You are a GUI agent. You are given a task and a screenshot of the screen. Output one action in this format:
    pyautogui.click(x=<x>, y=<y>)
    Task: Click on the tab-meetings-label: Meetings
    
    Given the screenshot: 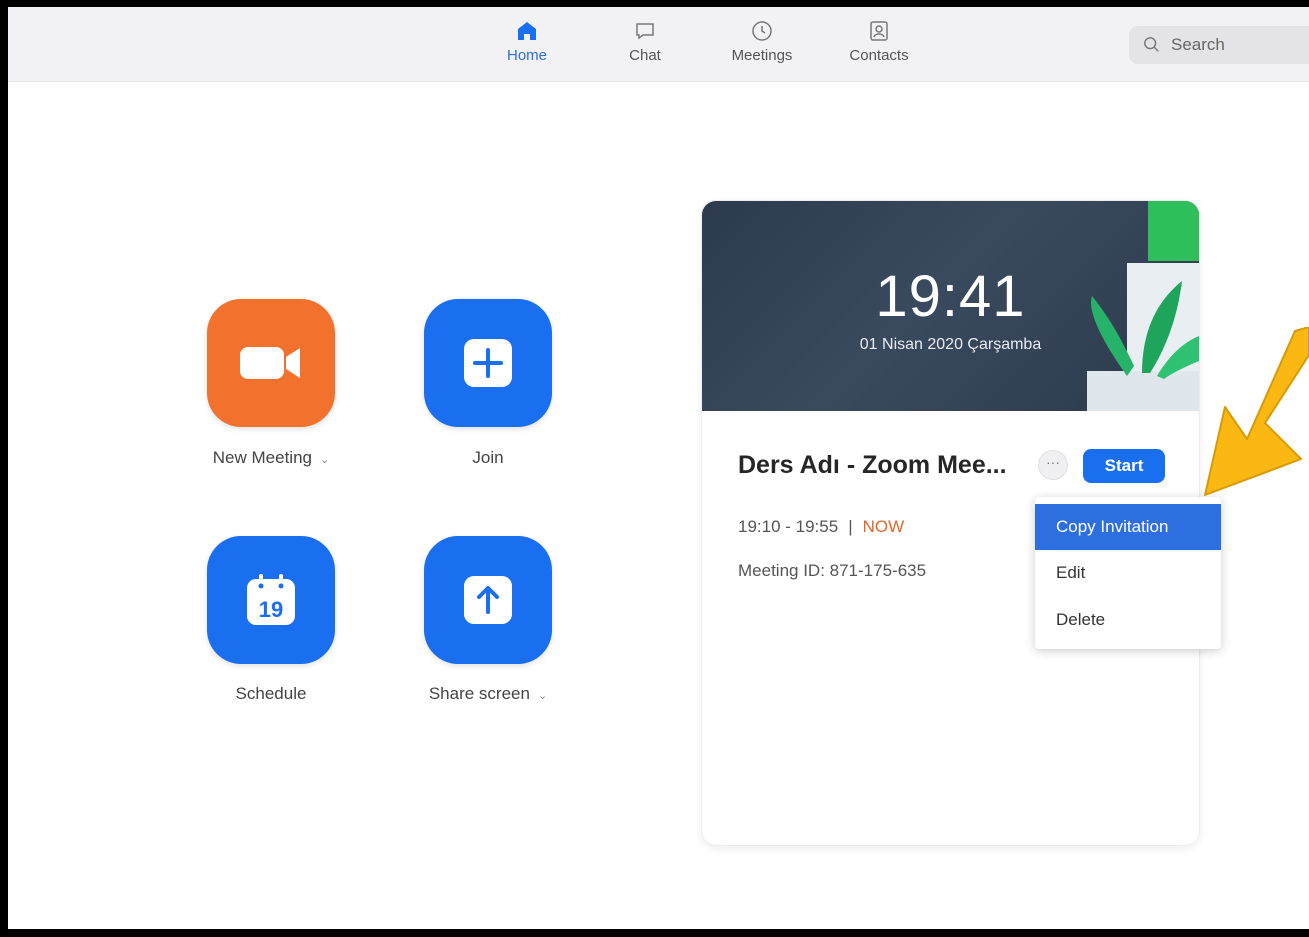 What is the action you would take?
    pyautogui.click(x=762, y=55)
    